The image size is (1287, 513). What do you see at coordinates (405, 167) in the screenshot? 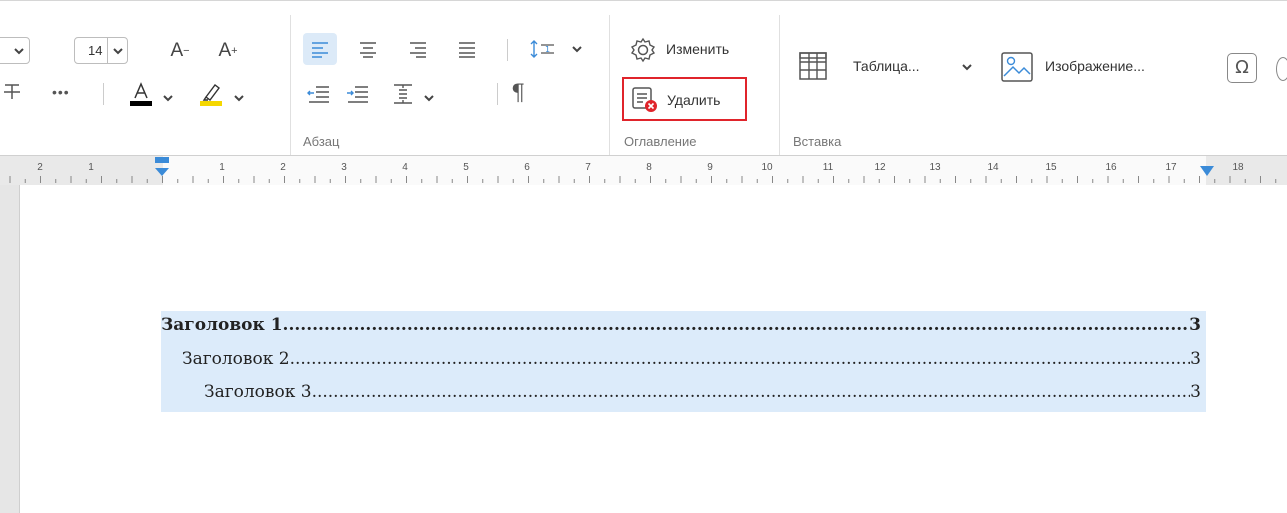
I see `ruler-number: 4` at bounding box center [405, 167].